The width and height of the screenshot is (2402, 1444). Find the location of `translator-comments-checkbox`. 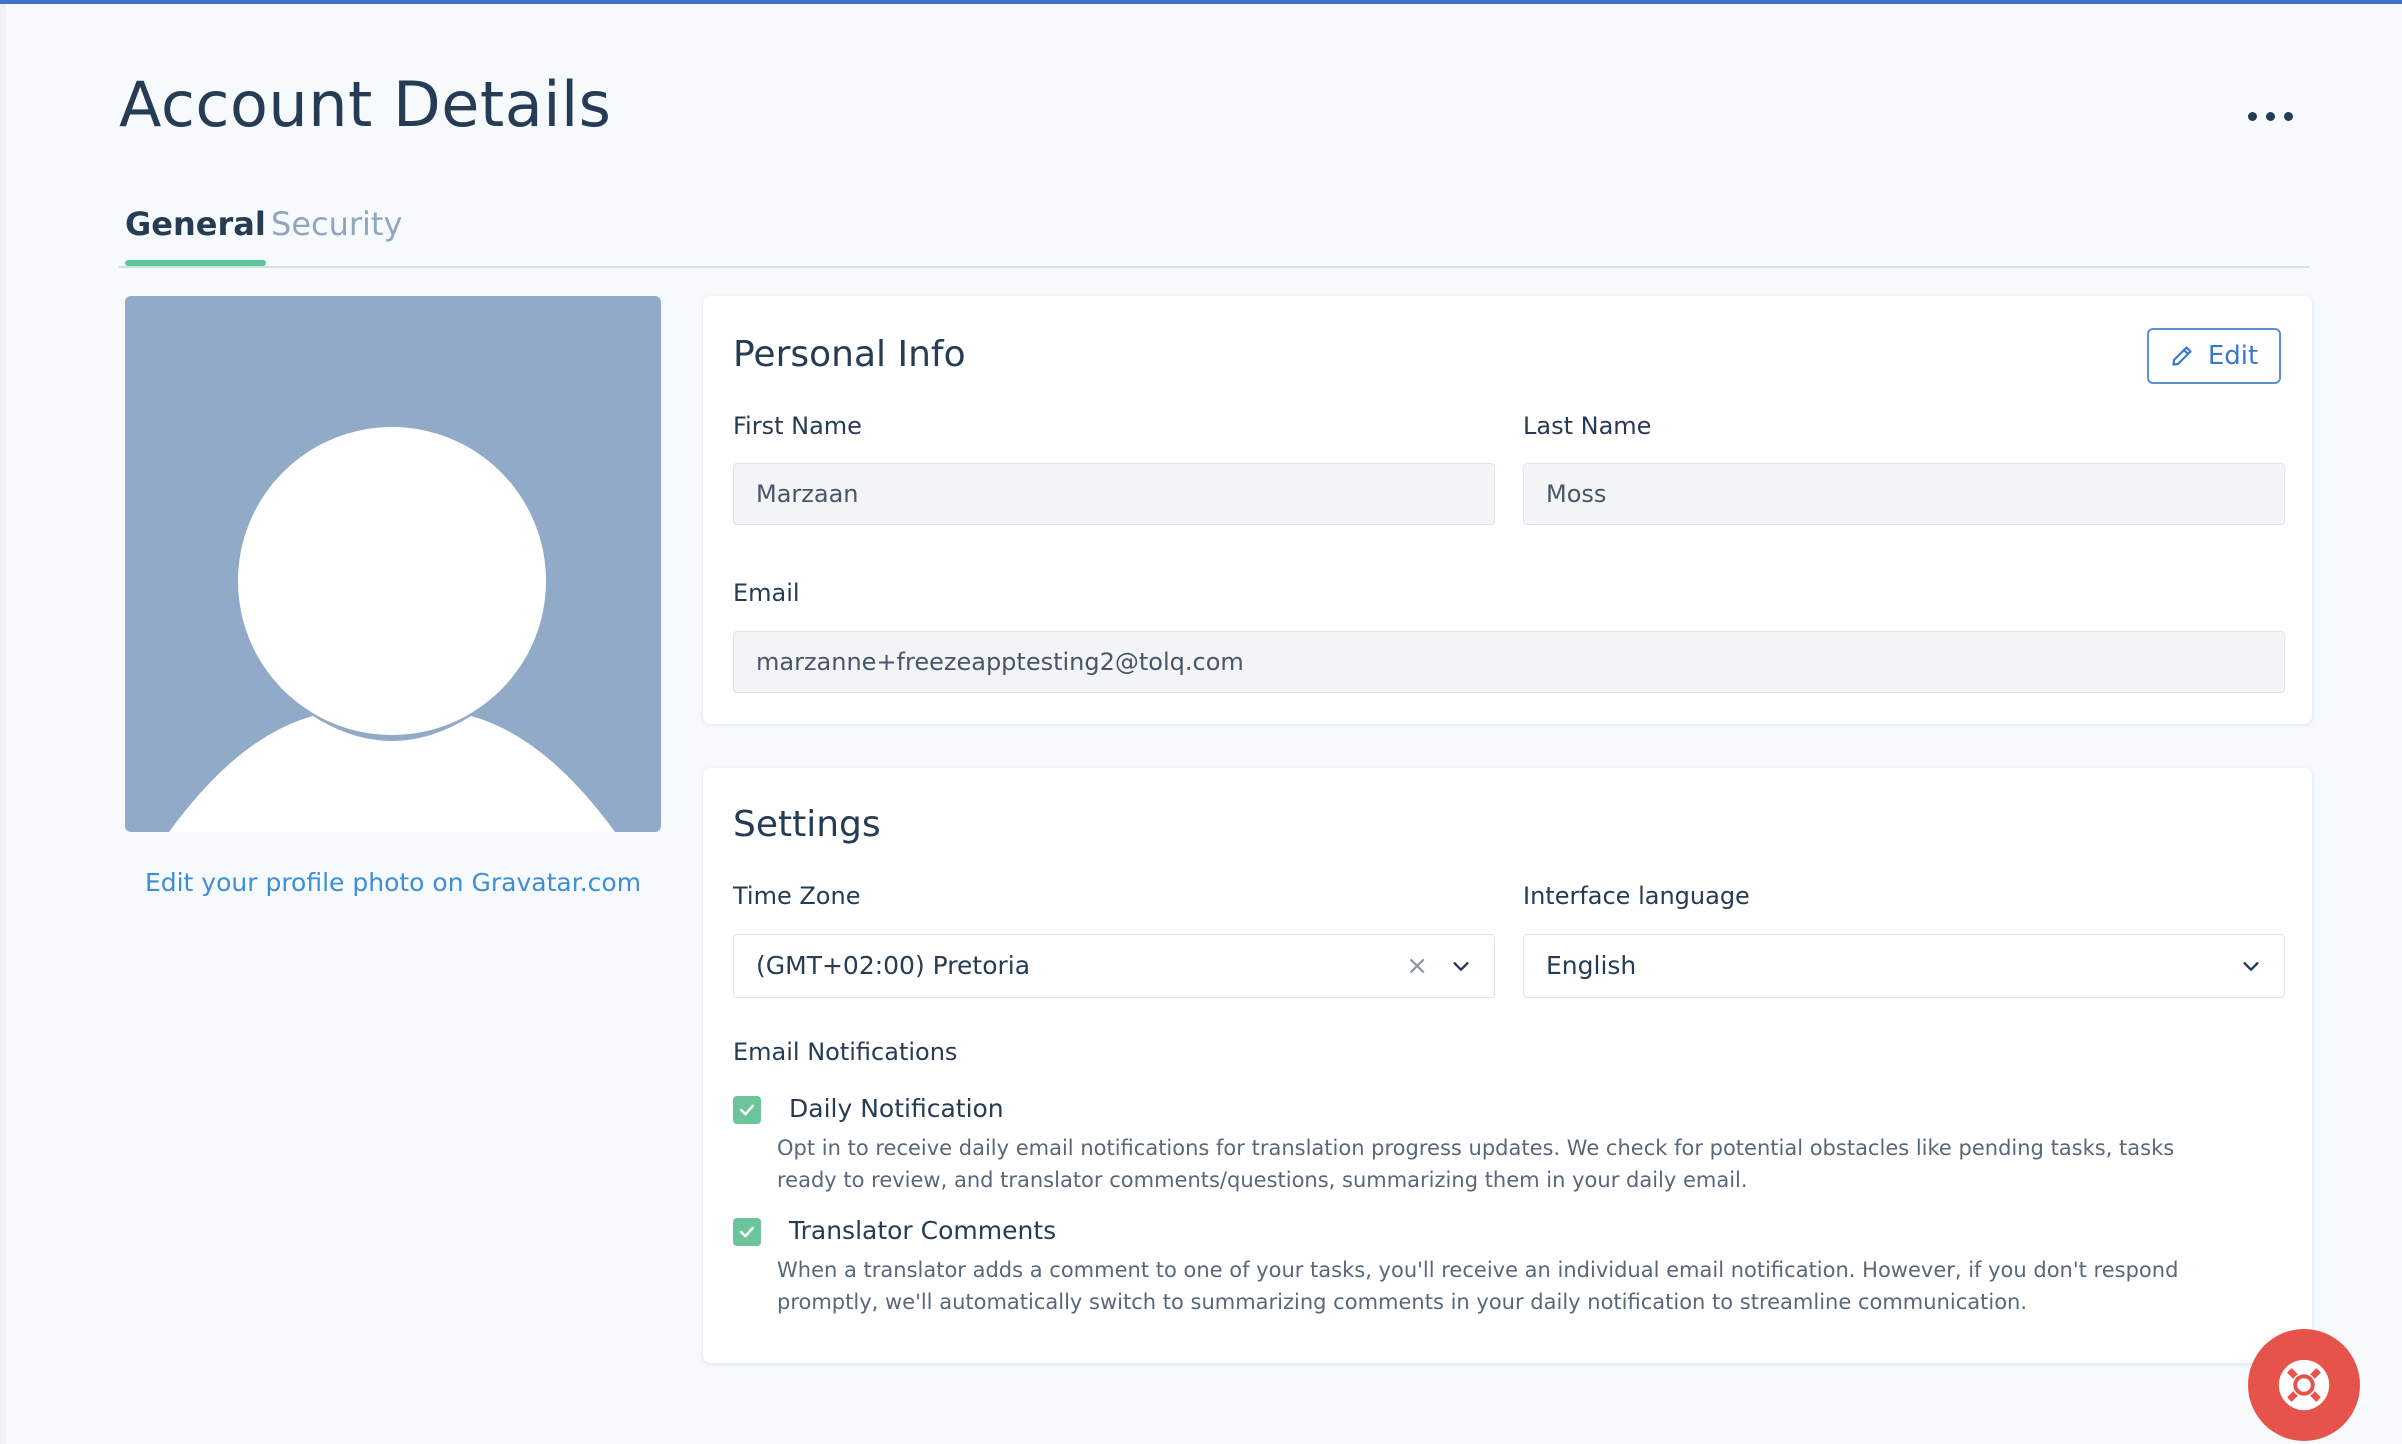

translator-comments-checkbox is located at coordinates (747, 1232).